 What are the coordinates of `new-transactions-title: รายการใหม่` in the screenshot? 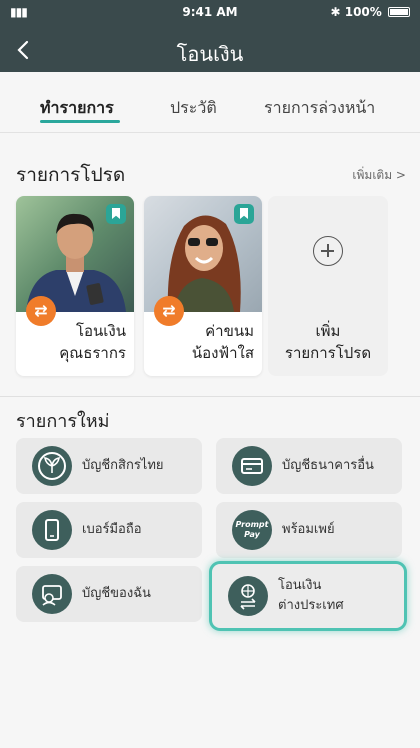 It's located at (63, 421).